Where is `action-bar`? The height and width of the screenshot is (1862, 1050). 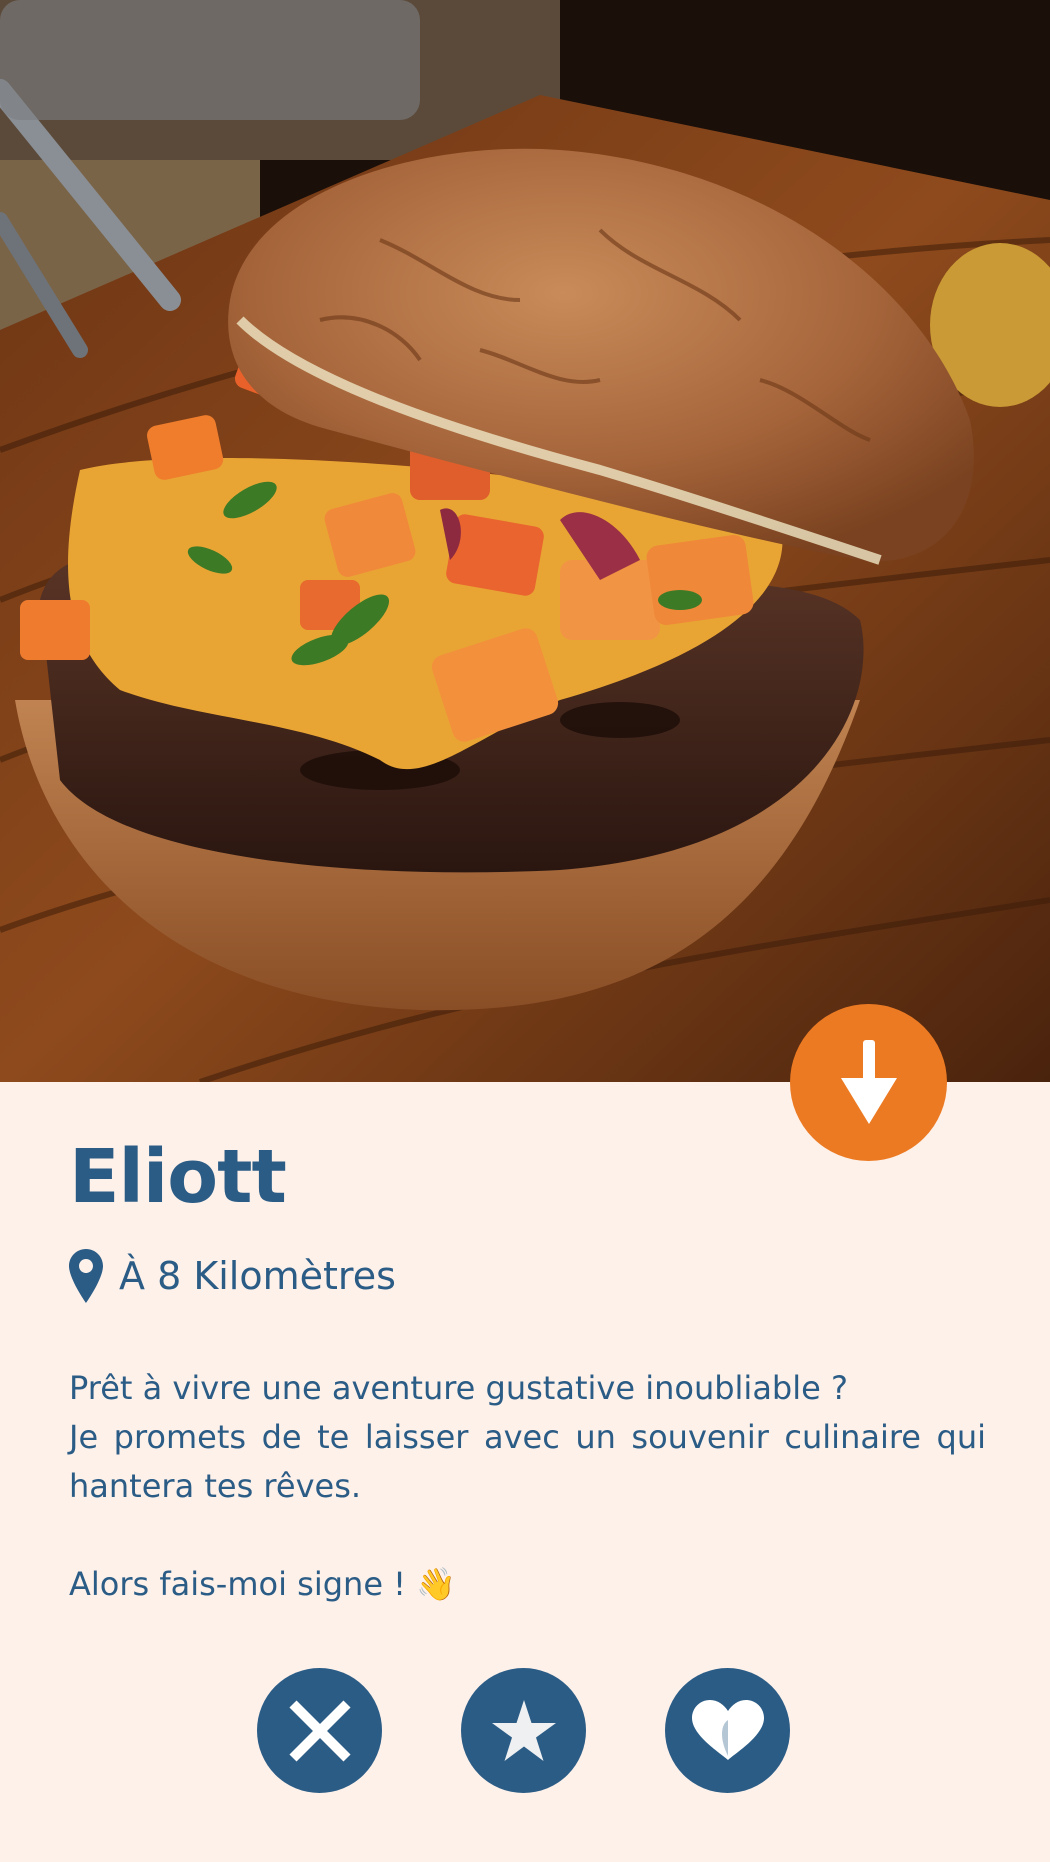 action-bar is located at coordinates (523, 1730).